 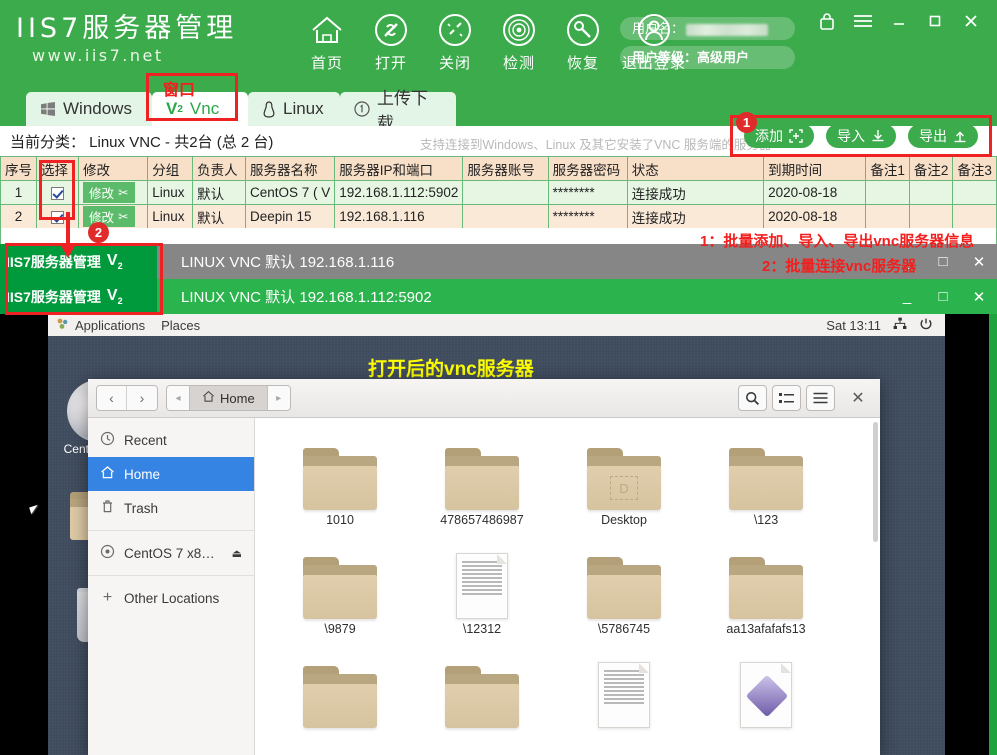 I want to click on file-label: aa13afafafs13, so click(x=766, y=629).